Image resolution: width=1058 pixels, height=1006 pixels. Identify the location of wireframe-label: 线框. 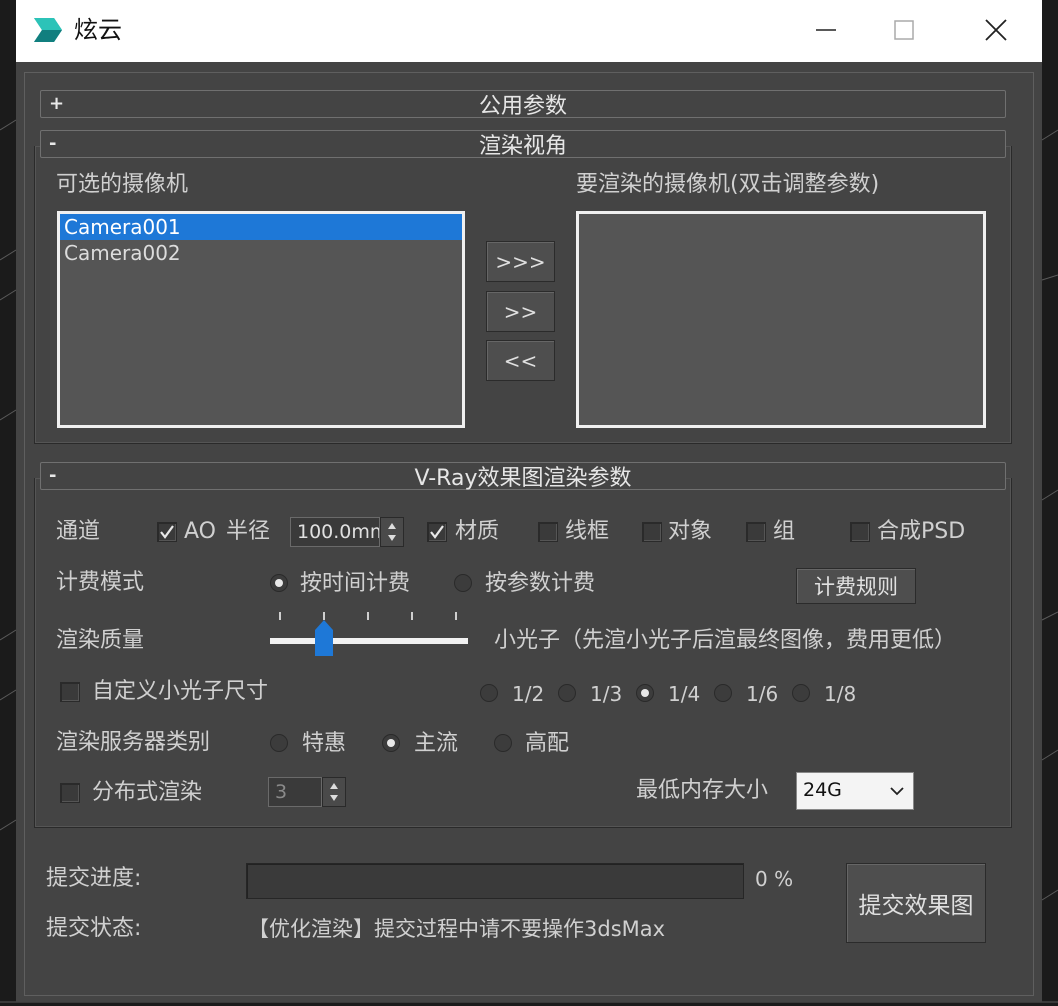
(587, 531).